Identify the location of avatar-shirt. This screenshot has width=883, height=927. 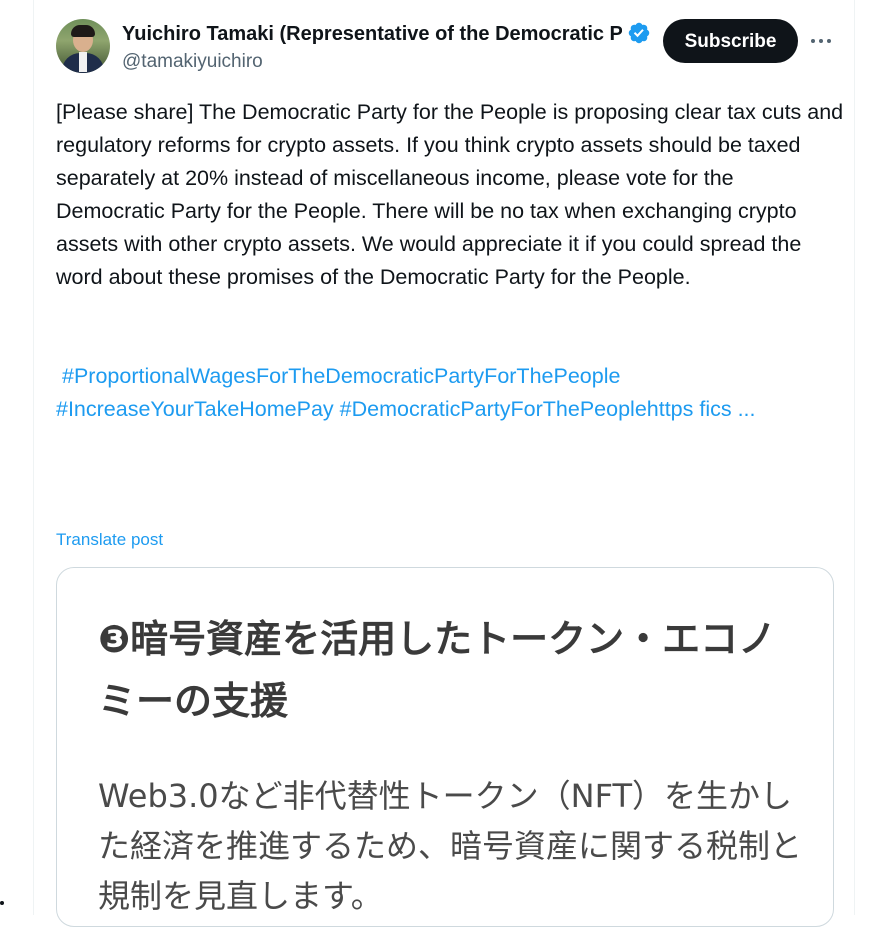
(83, 62).